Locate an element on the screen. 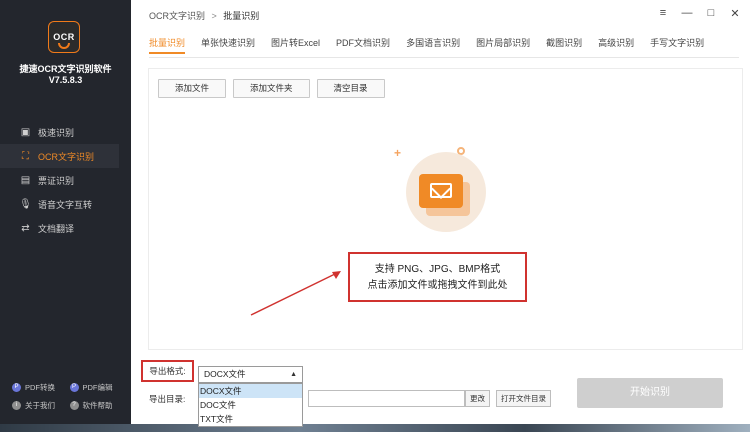 The width and height of the screenshot is (750, 432). breadcrumb-current: 批量识别 is located at coordinates (241, 16).